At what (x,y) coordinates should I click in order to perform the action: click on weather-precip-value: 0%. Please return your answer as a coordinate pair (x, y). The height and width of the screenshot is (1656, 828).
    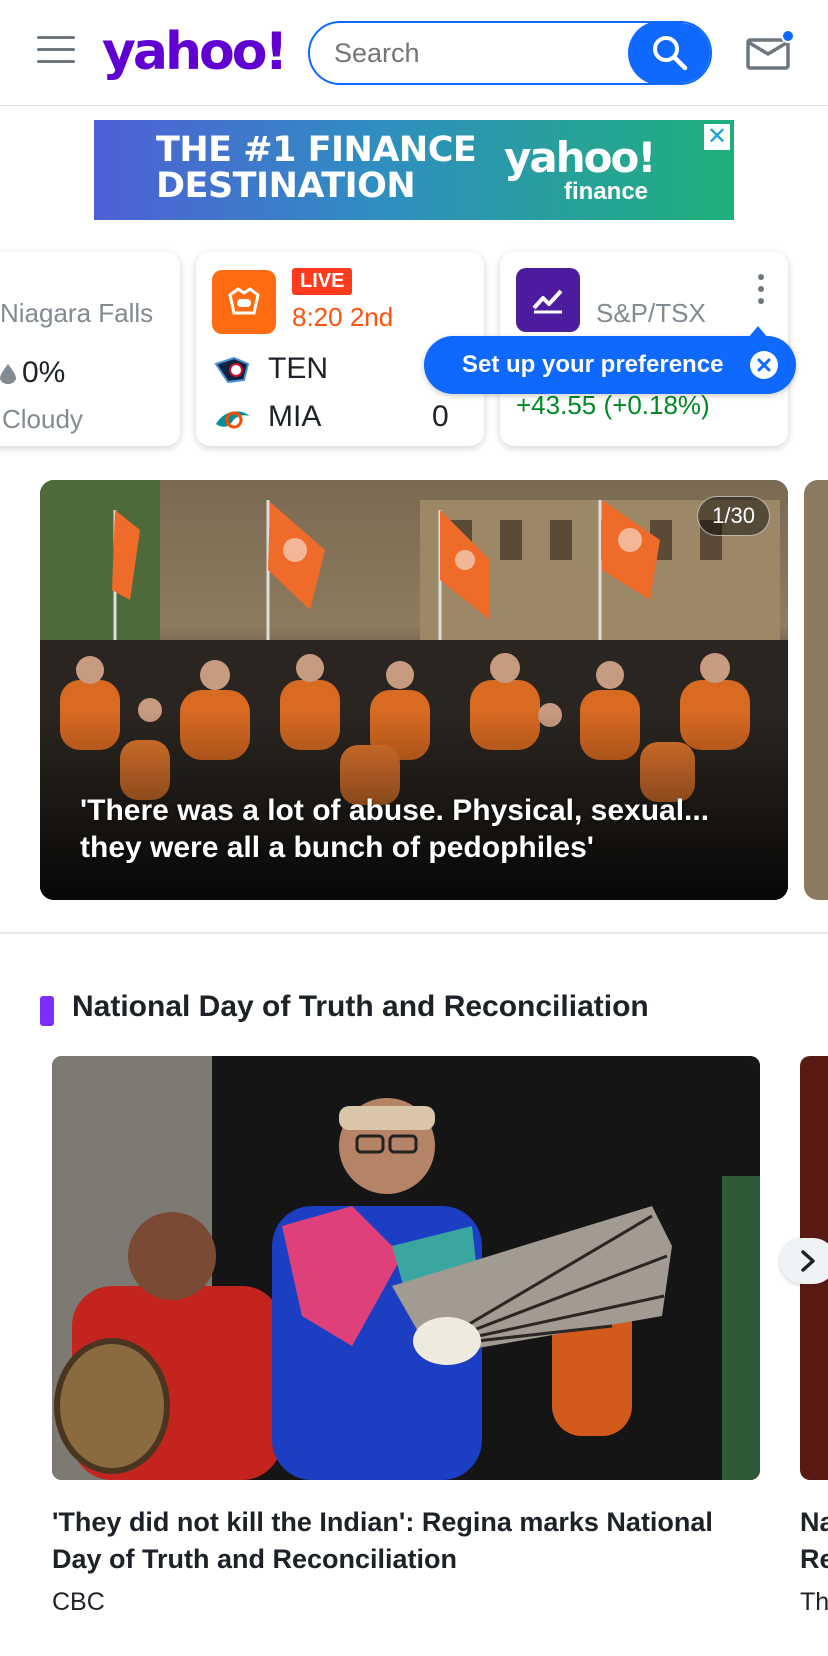
    Looking at the image, I should click on (44, 372).